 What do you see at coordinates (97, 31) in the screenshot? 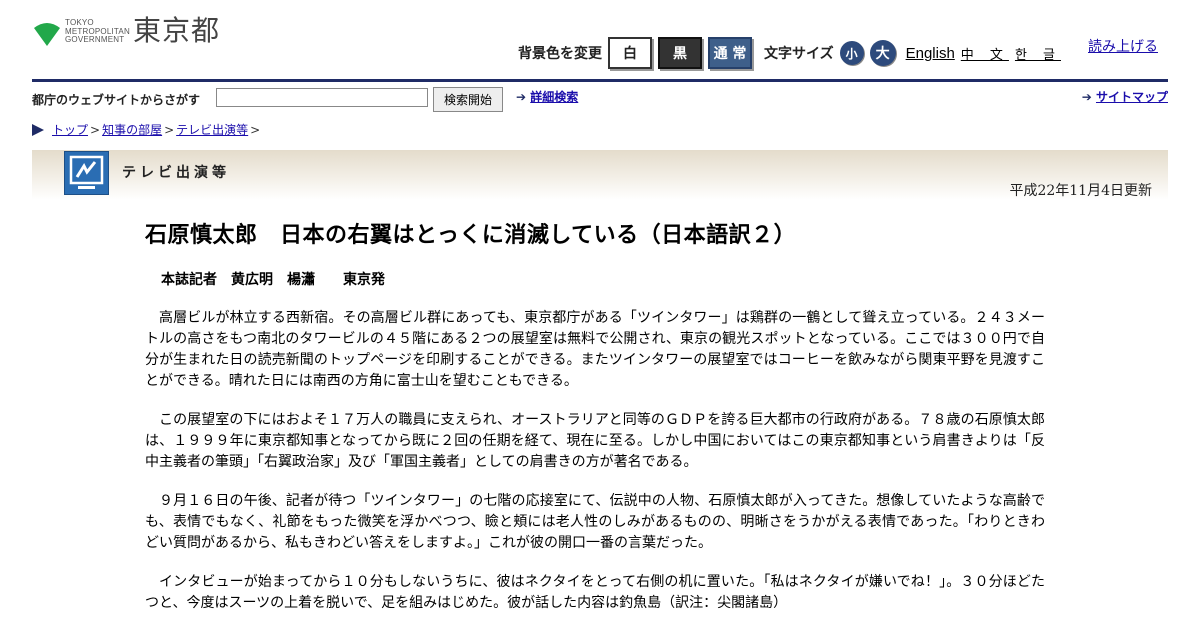
I see `logo-subtitle: TOKYO METROPOLITAN GOVERNMENT` at bounding box center [97, 31].